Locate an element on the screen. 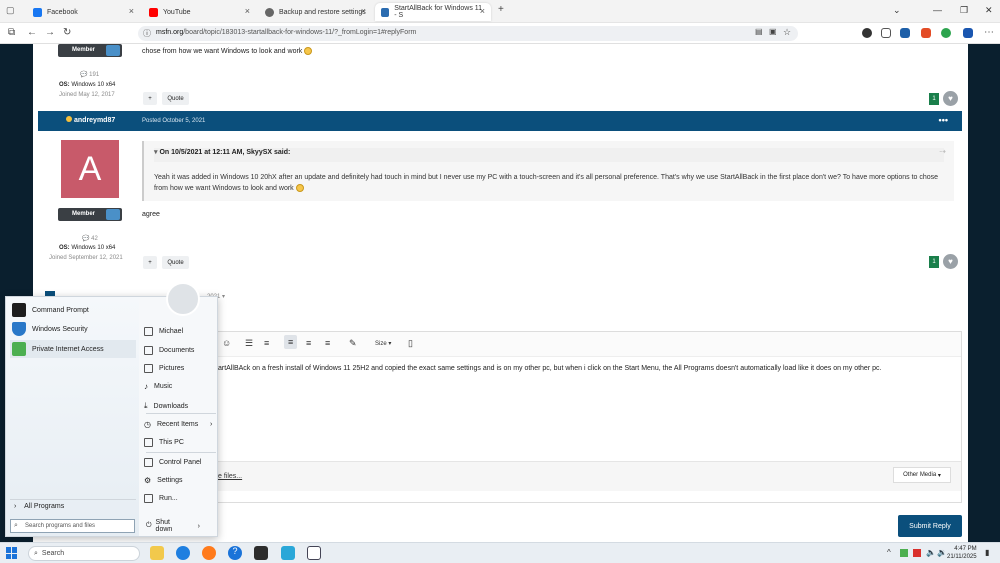  screenshot-icon: ▣ is located at coordinates (773, 31).